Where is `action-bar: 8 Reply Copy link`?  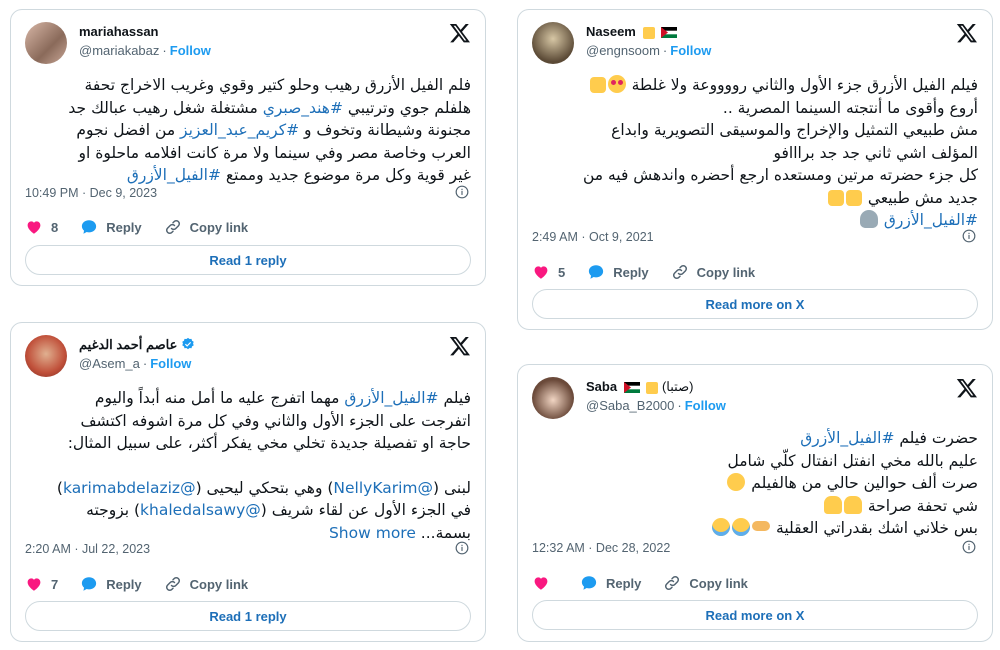 action-bar: 8 Reply Copy link is located at coordinates (147, 227).